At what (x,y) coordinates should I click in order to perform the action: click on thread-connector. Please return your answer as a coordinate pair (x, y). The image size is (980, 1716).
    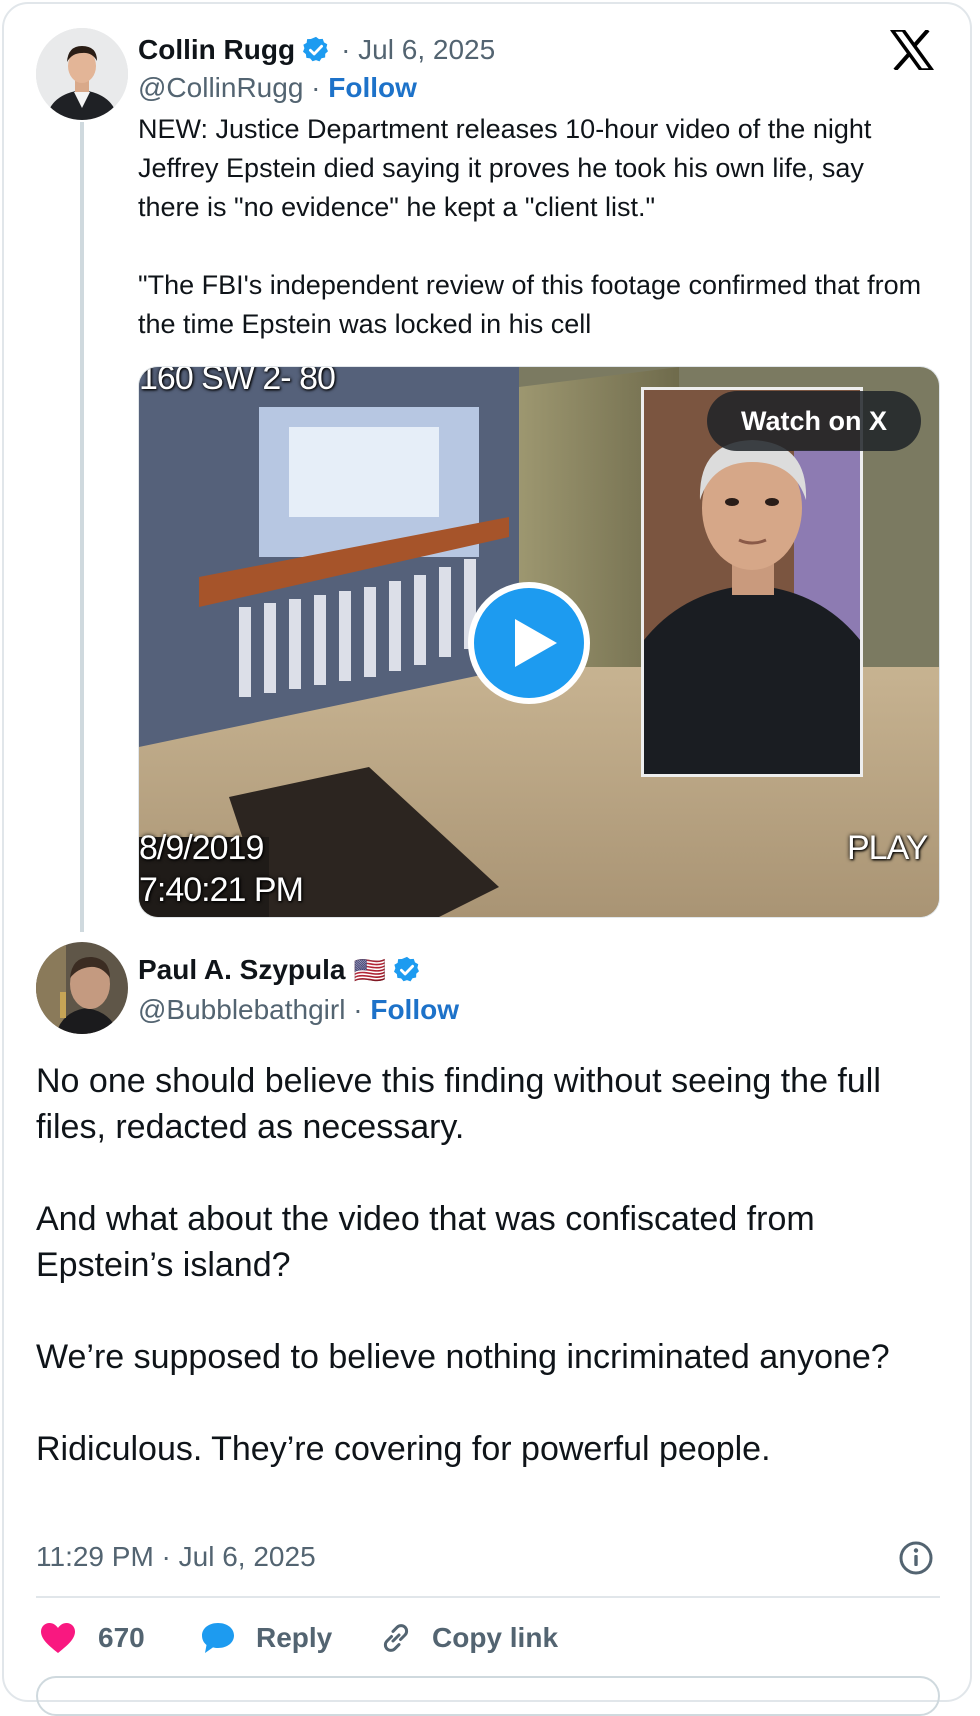
    Looking at the image, I should click on (82, 527).